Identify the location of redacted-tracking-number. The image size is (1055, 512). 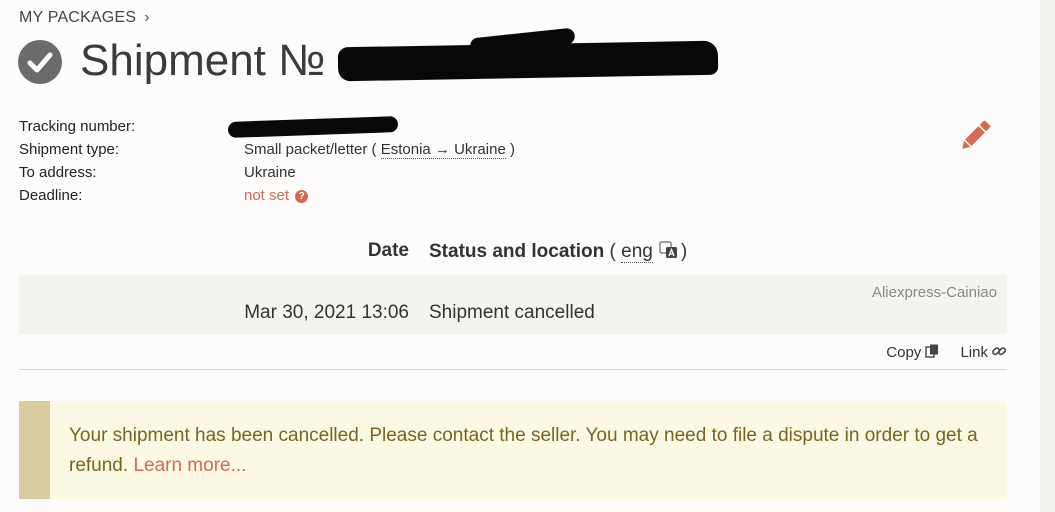
(313, 127).